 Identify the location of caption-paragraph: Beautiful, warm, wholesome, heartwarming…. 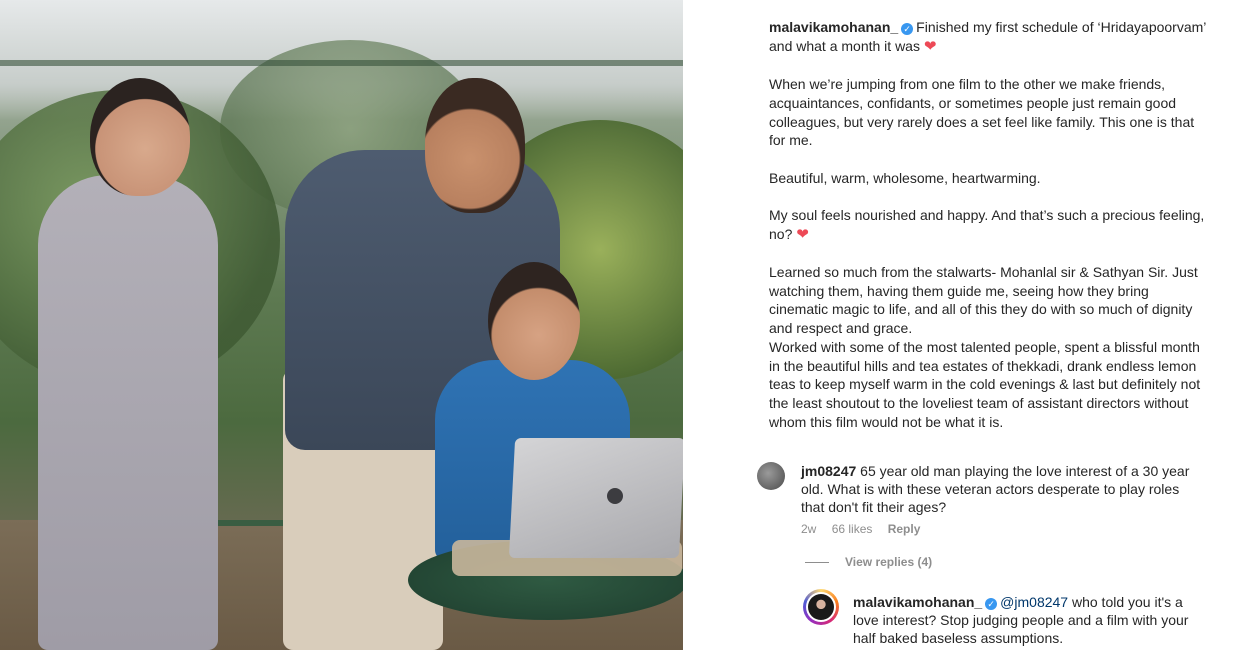
(905, 177).